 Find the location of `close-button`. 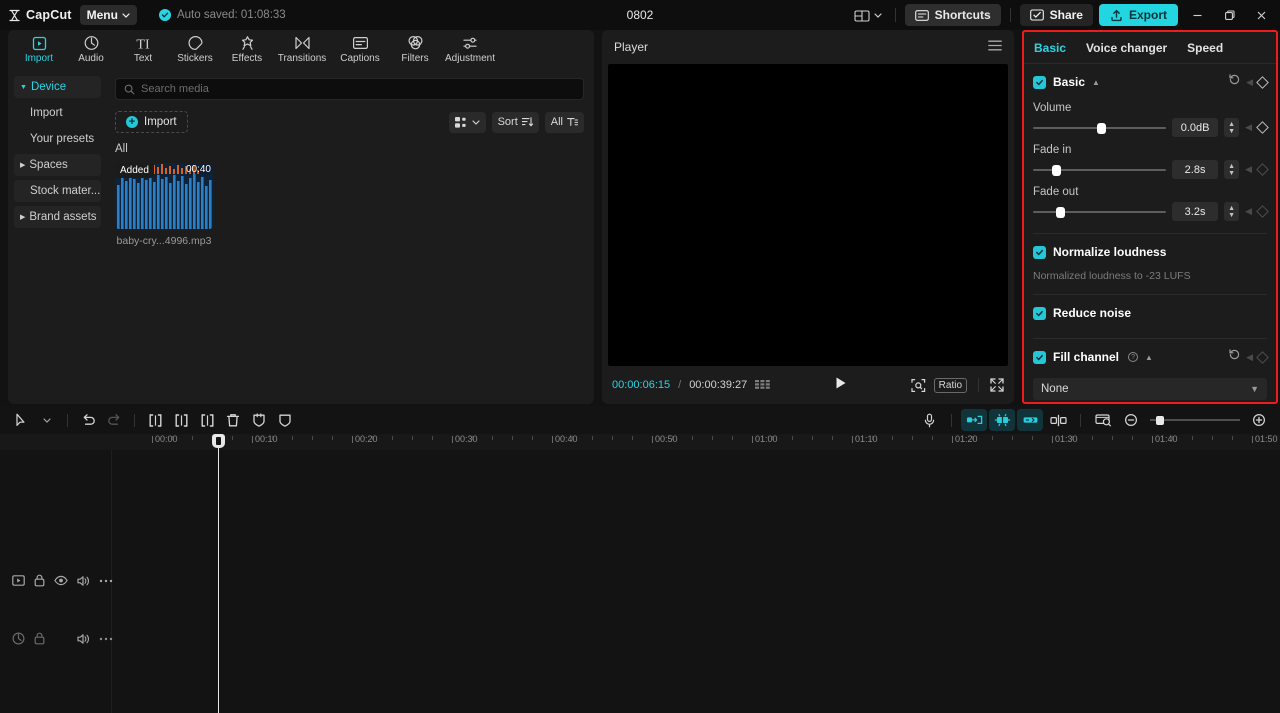

close-button is located at coordinates (1261, 15).